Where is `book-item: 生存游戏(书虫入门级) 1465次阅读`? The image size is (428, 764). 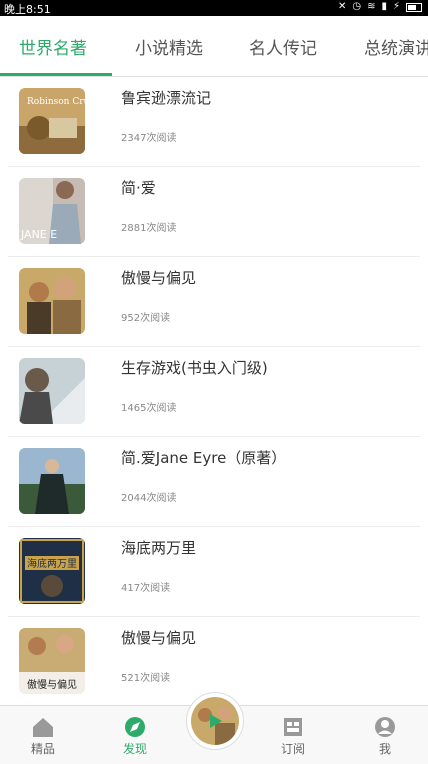 book-item: 生存游戏(书虫入门级) 1465次阅读 is located at coordinates (214, 391).